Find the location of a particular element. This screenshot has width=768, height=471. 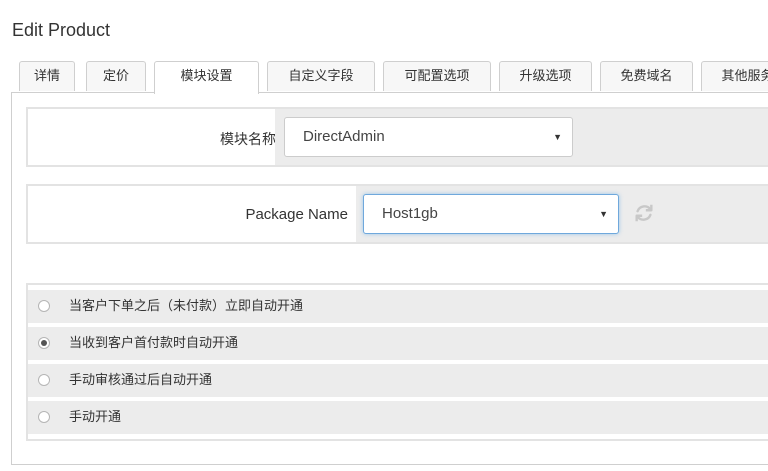

module-name-row: 模块名称 DirectAdmin ▼ is located at coordinates (397, 137).